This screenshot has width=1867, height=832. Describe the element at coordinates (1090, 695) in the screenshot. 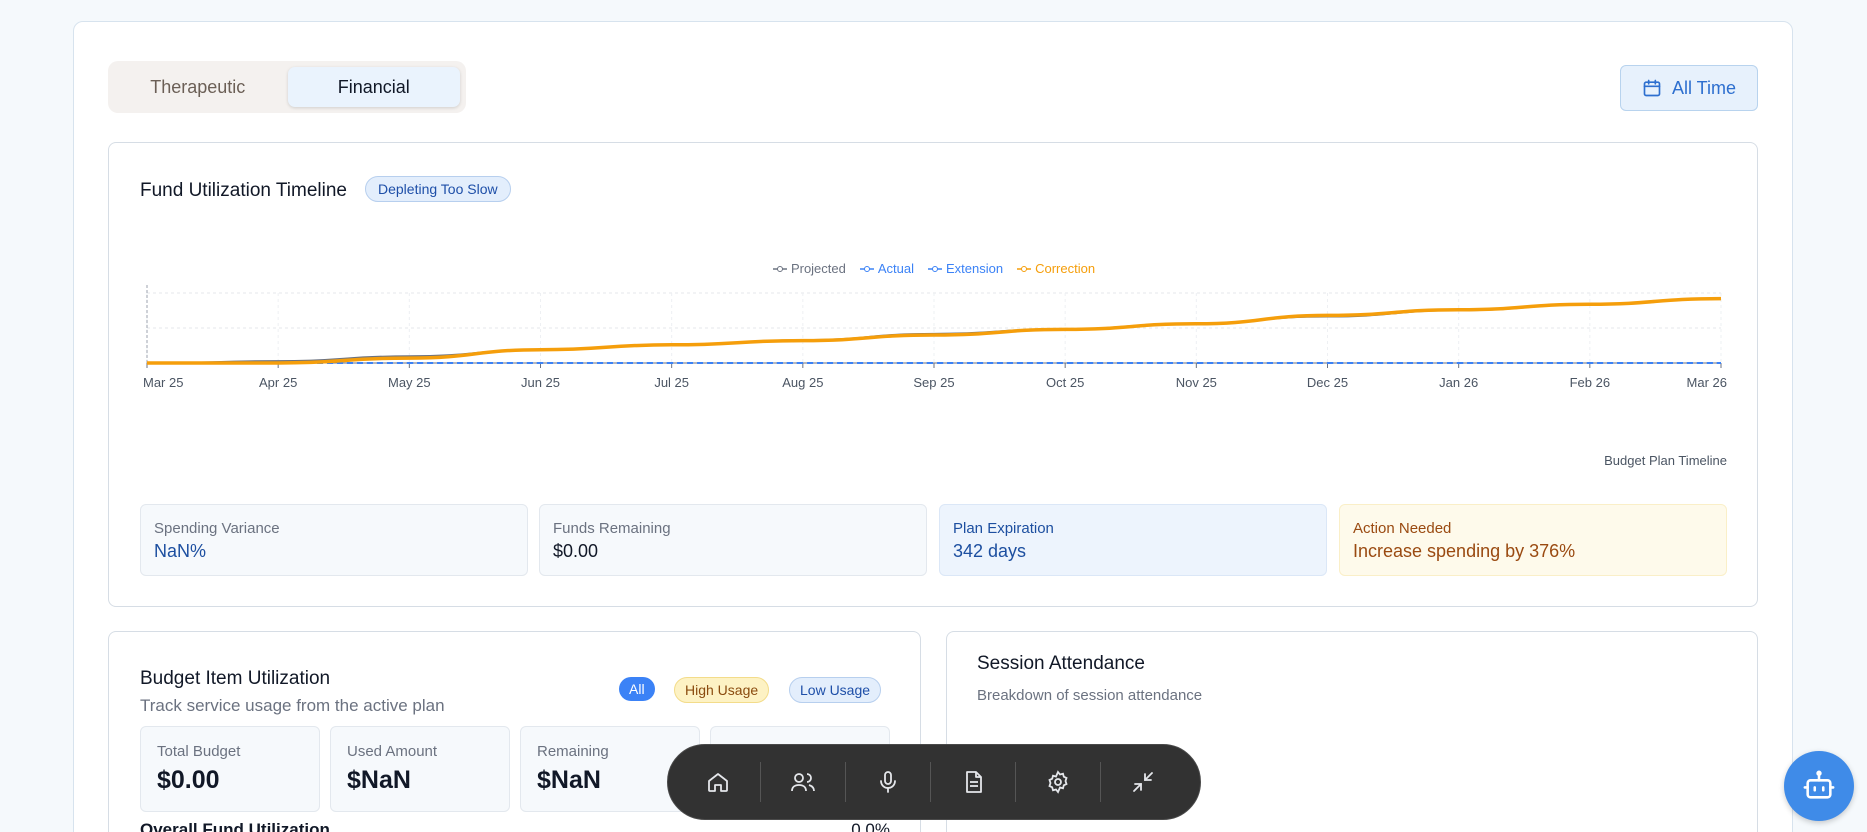

I see `session-card-subtitle: Breakdown of session attendance` at that location.